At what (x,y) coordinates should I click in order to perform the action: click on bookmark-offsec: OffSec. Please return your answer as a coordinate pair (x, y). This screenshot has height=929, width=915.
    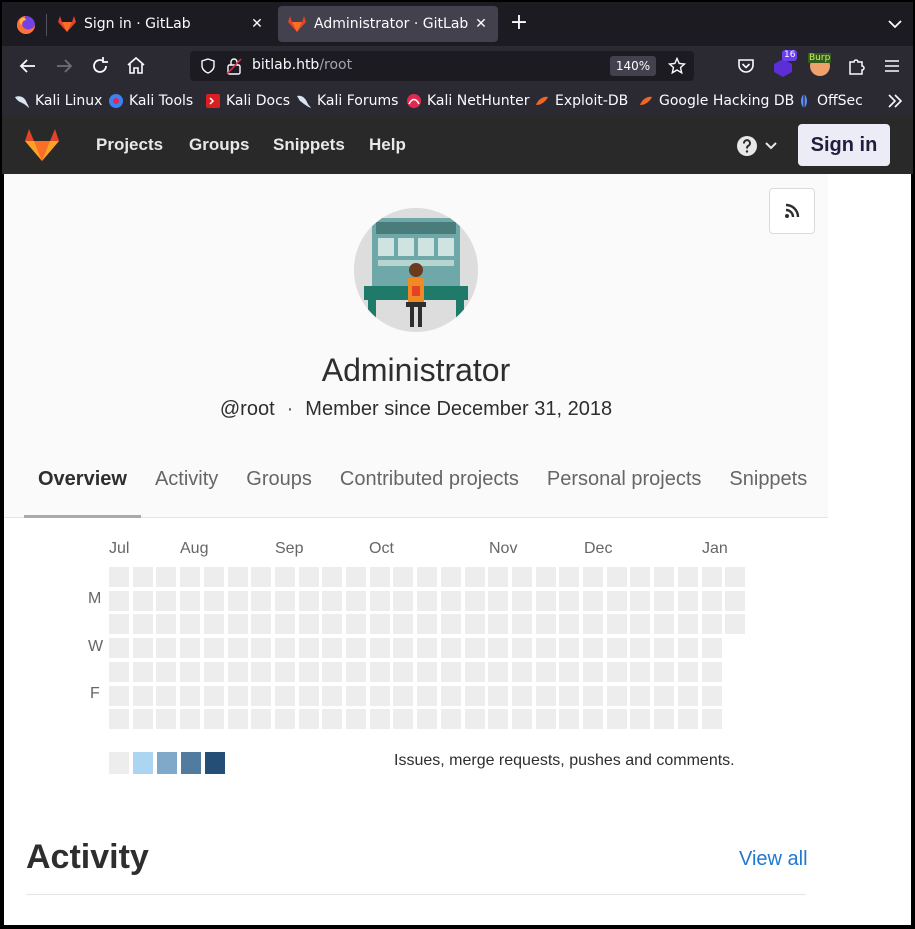
    Looking at the image, I should click on (829, 101).